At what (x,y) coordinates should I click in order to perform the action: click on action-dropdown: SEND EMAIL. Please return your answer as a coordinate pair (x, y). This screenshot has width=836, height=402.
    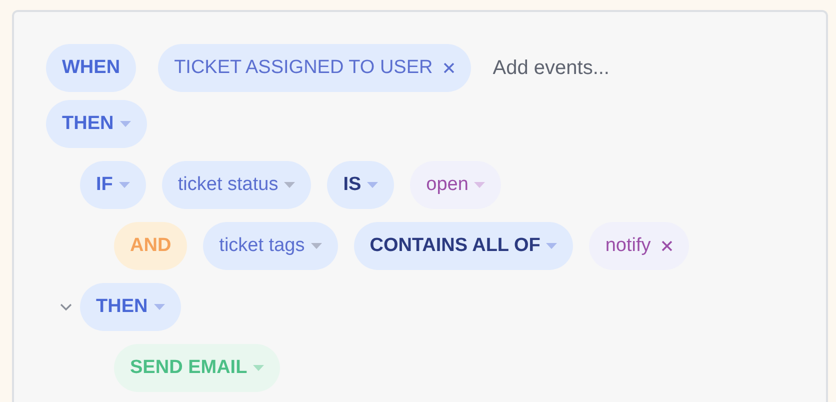
    Looking at the image, I should click on (197, 368).